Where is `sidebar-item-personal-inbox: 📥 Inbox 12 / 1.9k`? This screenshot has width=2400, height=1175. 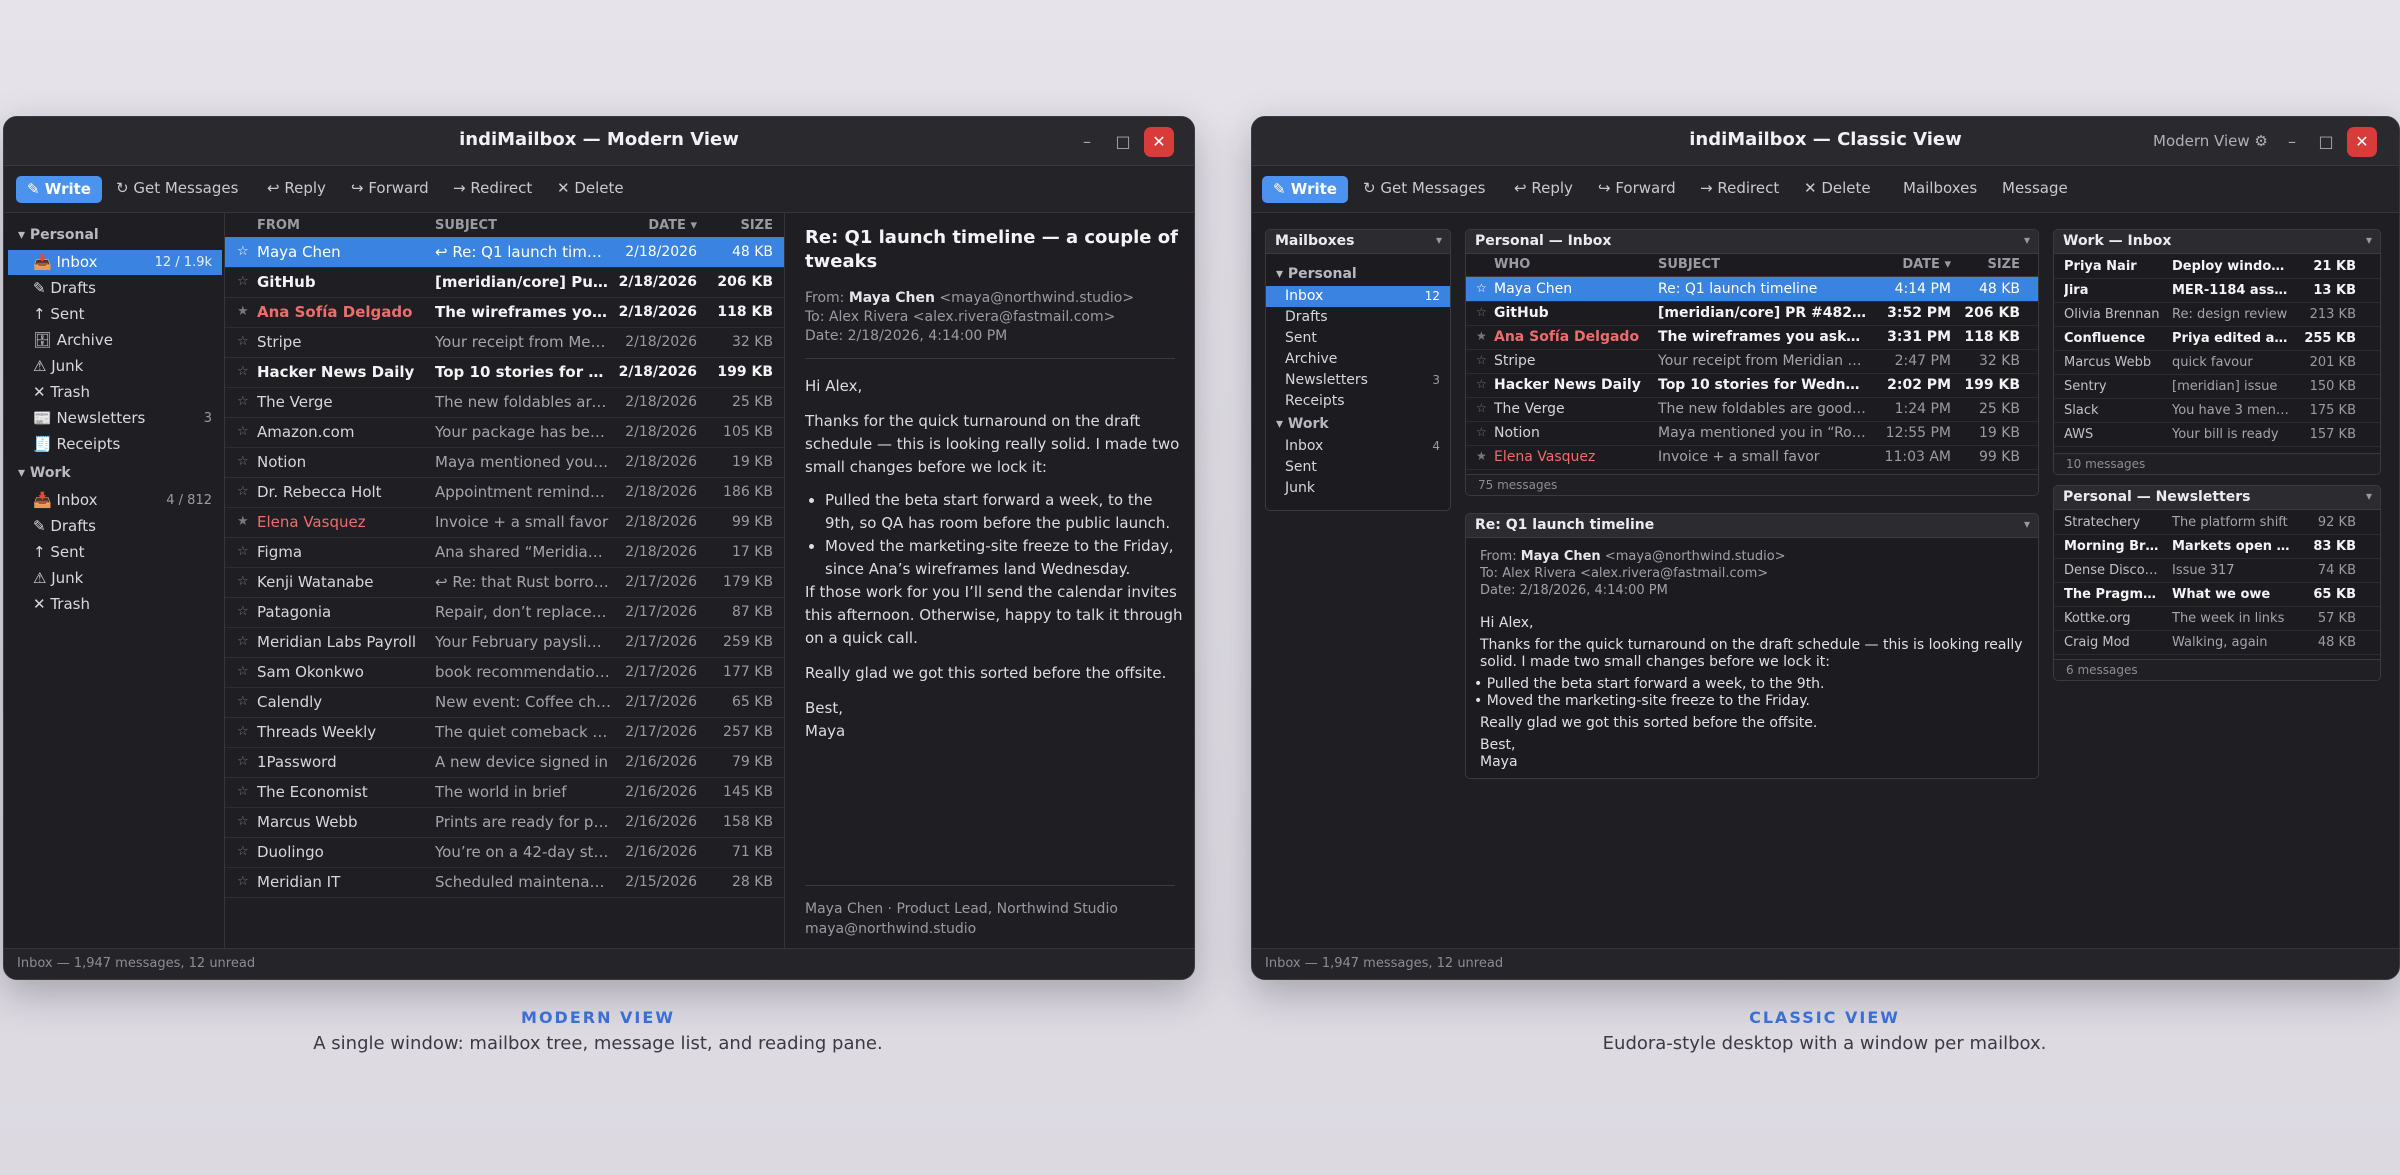 sidebar-item-personal-inbox: 📥 Inbox 12 / 1.9k is located at coordinates (115, 262).